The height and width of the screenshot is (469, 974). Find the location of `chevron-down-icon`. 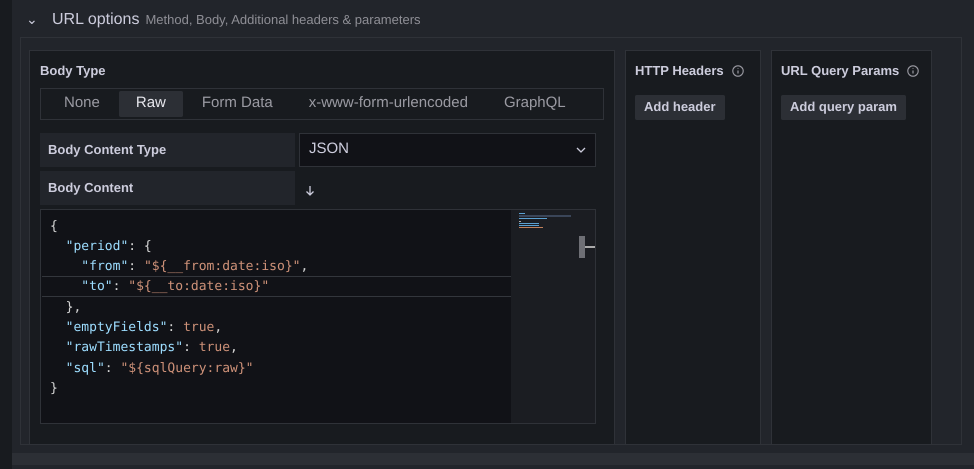

chevron-down-icon is located at coordinates (581, 149).